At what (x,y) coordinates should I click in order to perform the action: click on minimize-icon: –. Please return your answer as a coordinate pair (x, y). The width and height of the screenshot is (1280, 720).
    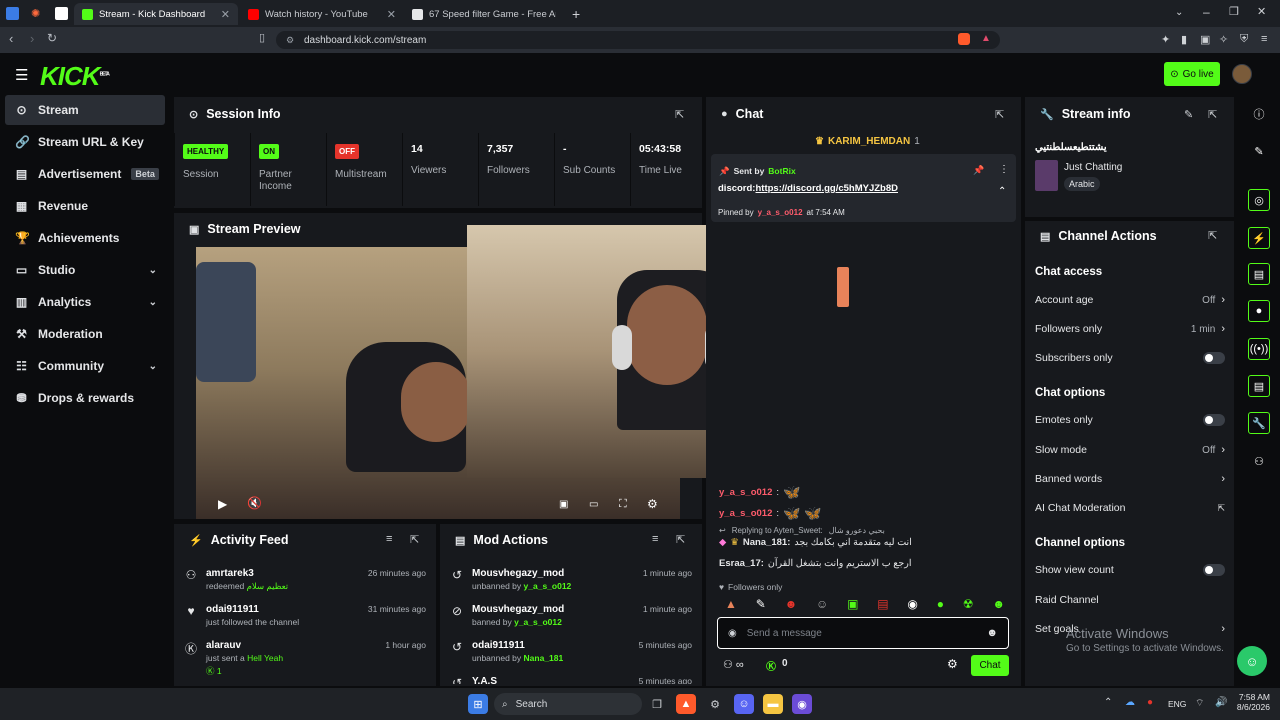
    Looking at the image, I should click on (1206, 12).